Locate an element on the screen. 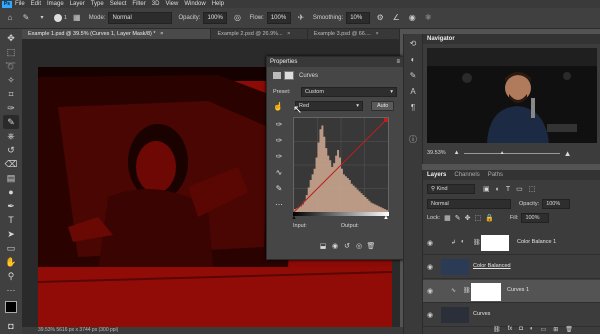  pressure-opacity-icon: ◎ is located at coordinates (237, 18).